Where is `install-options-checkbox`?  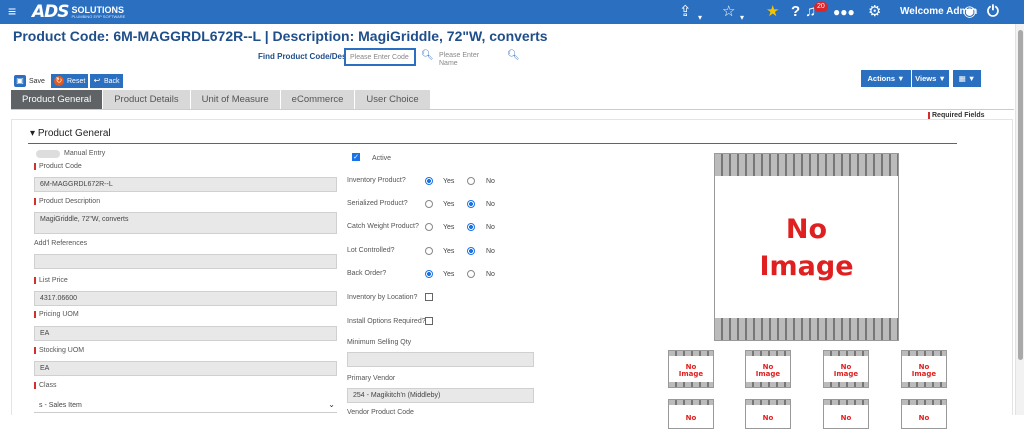 install-options-checkbox is located at coordinates (429, 321).